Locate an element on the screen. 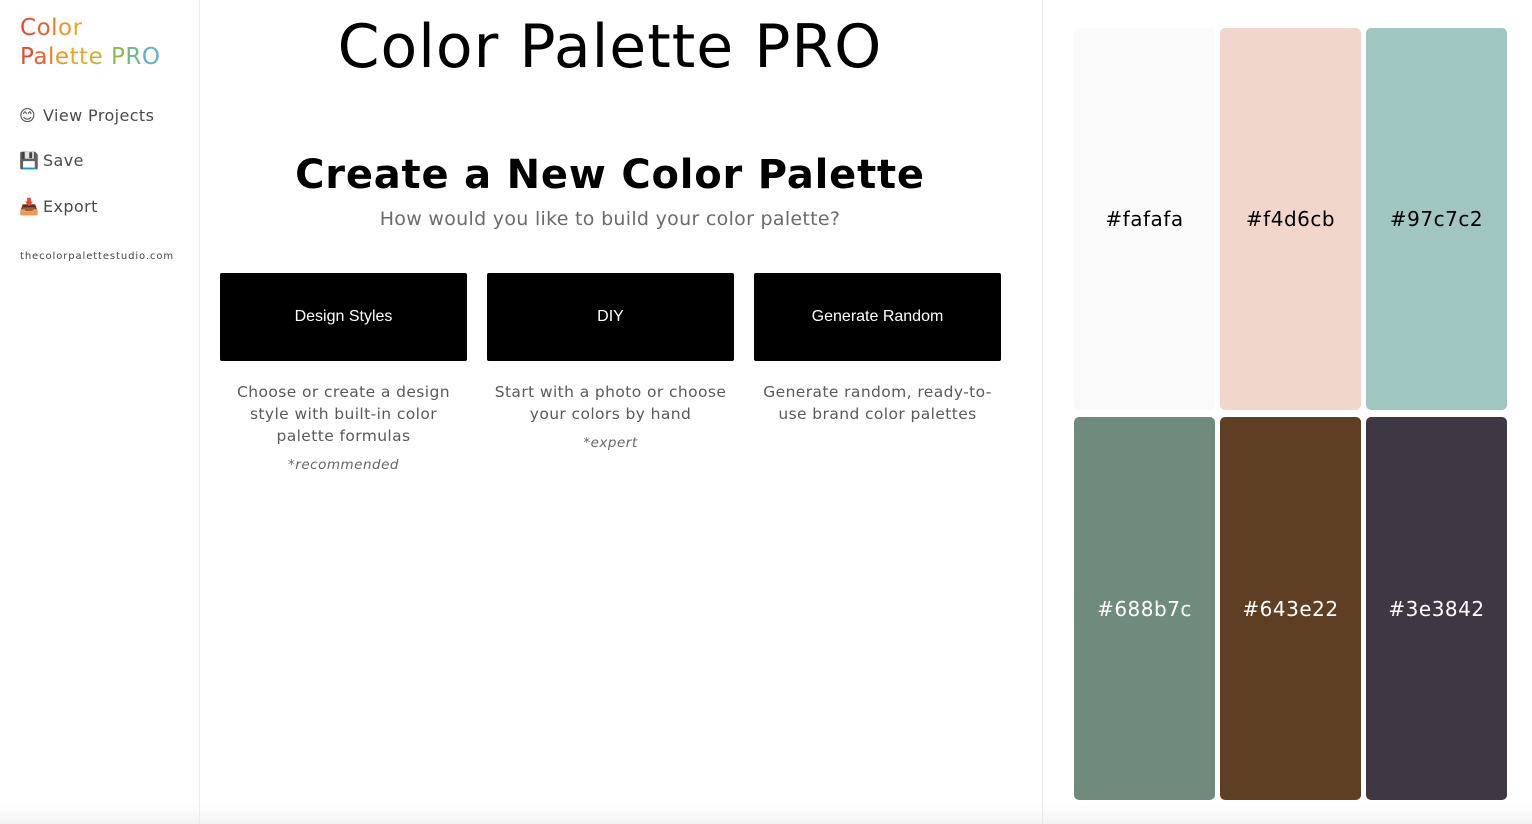 The image size is (1532, 824). sidebar-item-label: Save is located at coordinates (63, 160).